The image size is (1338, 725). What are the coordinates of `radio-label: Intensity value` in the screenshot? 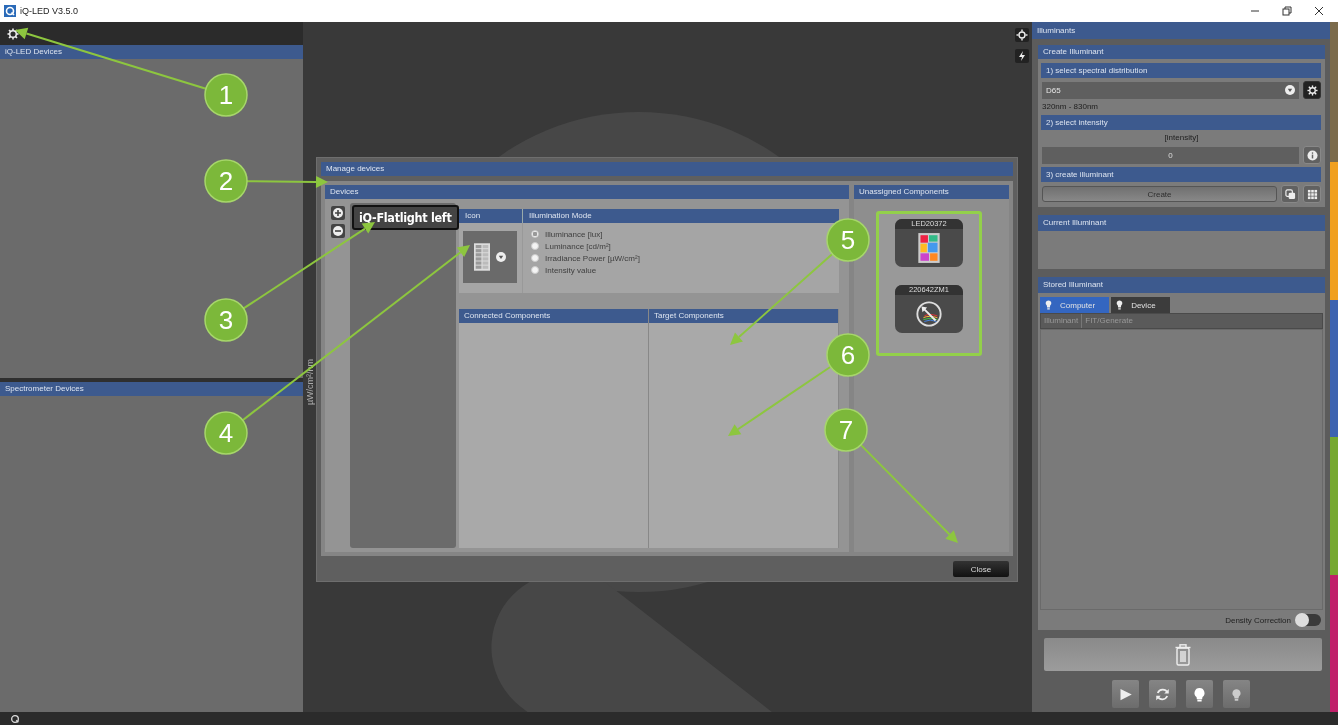 It's located at (571, 270).